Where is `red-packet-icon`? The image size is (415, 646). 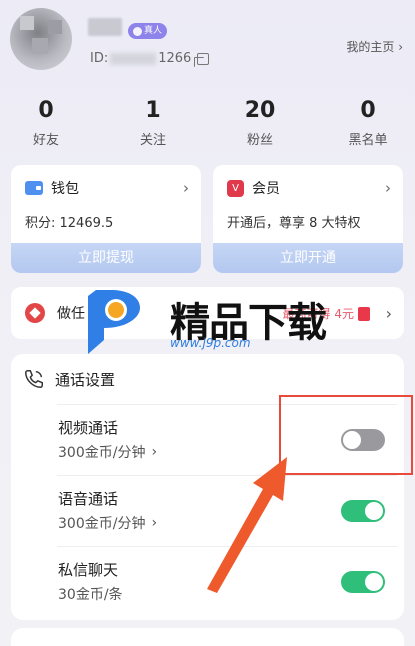
red-packet-icon is located at coordinates (364, 314).